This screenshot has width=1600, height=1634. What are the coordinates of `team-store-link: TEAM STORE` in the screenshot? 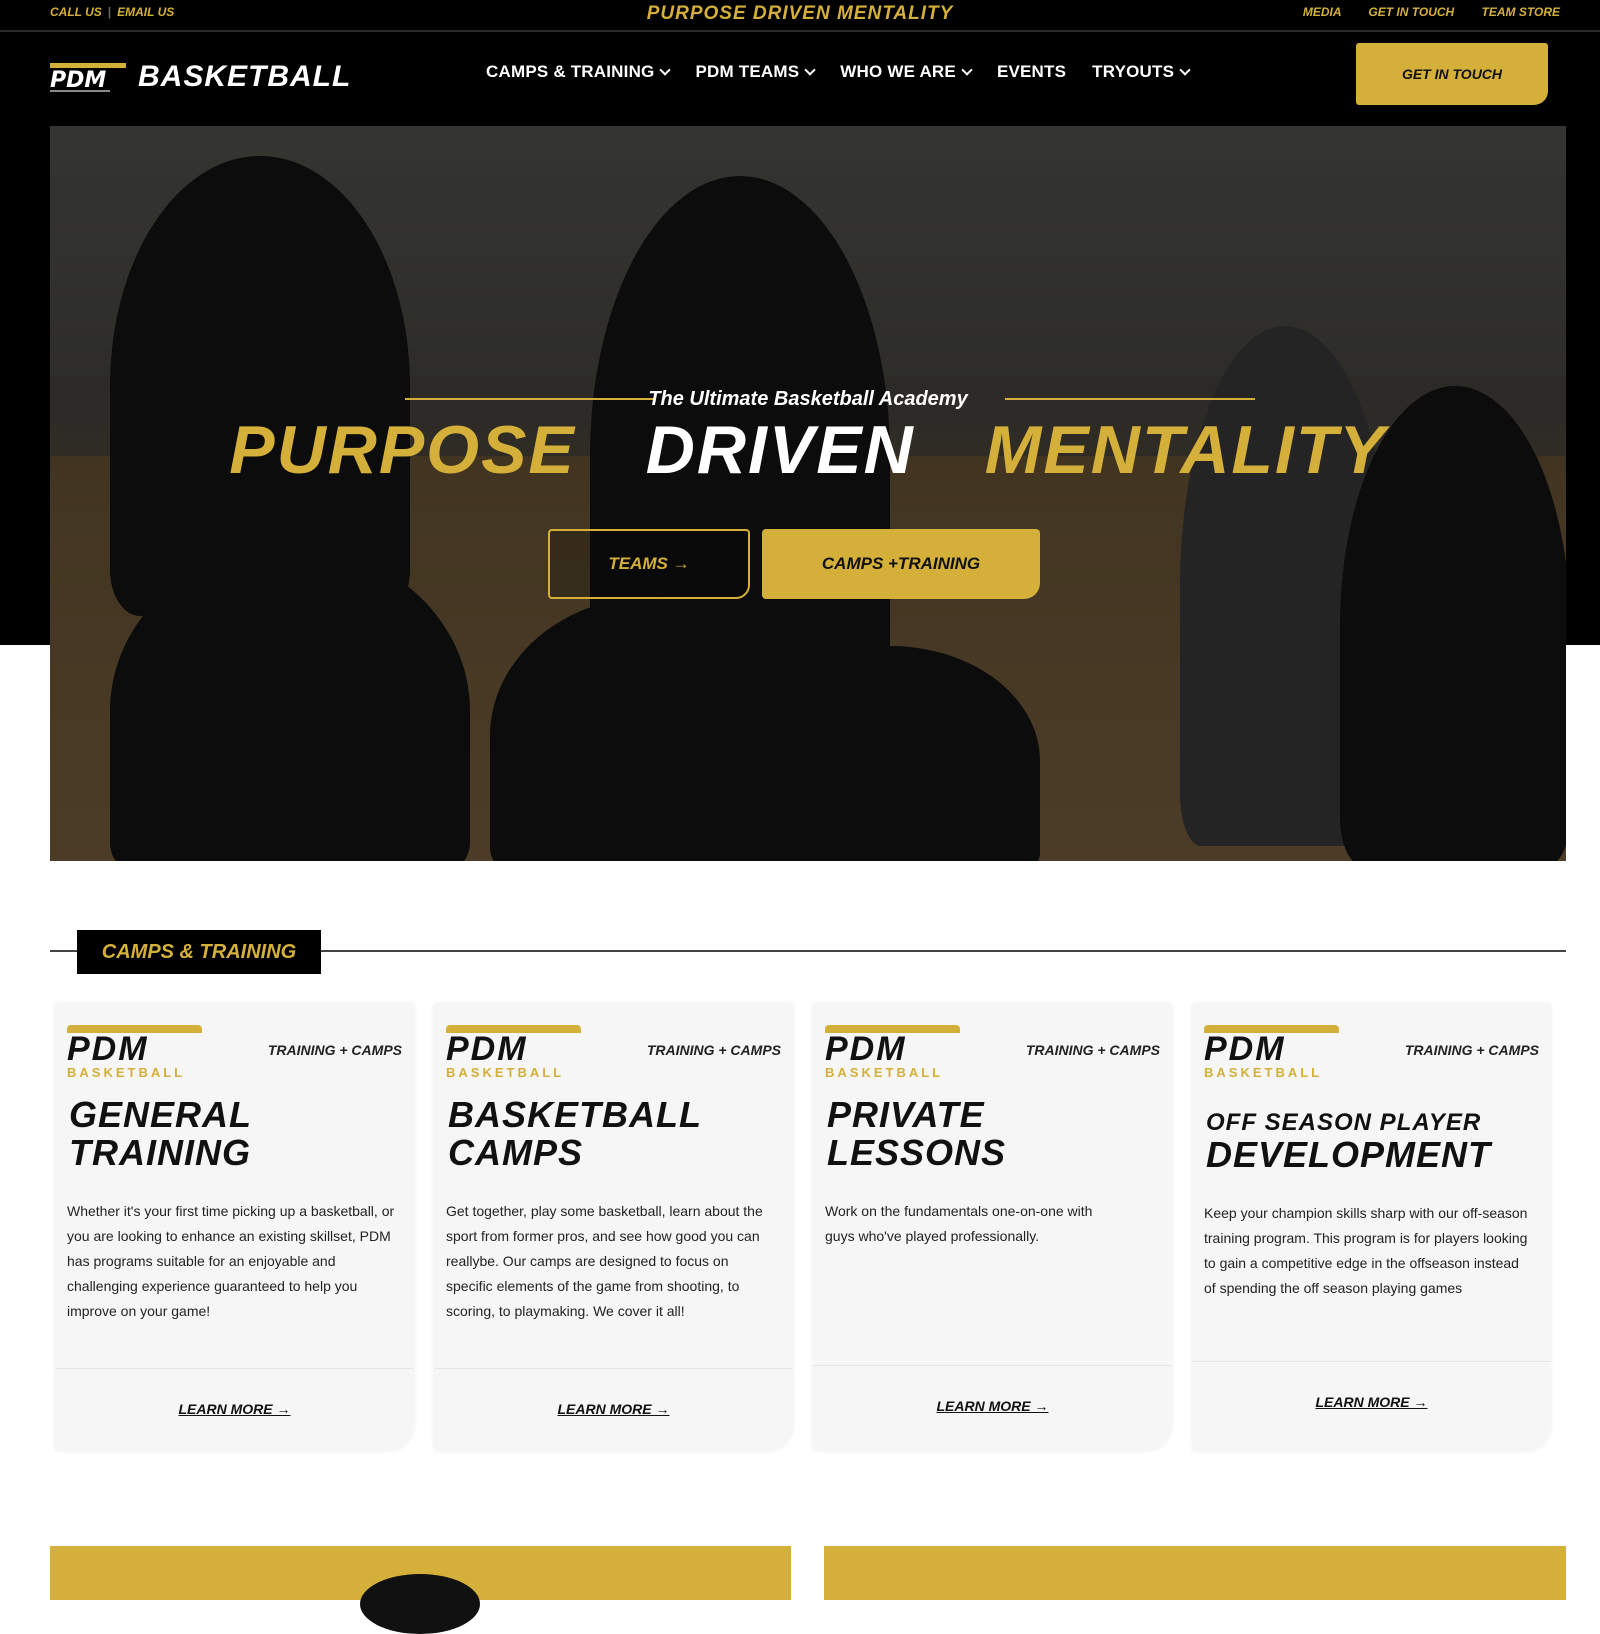 It's located at (1521, 12).